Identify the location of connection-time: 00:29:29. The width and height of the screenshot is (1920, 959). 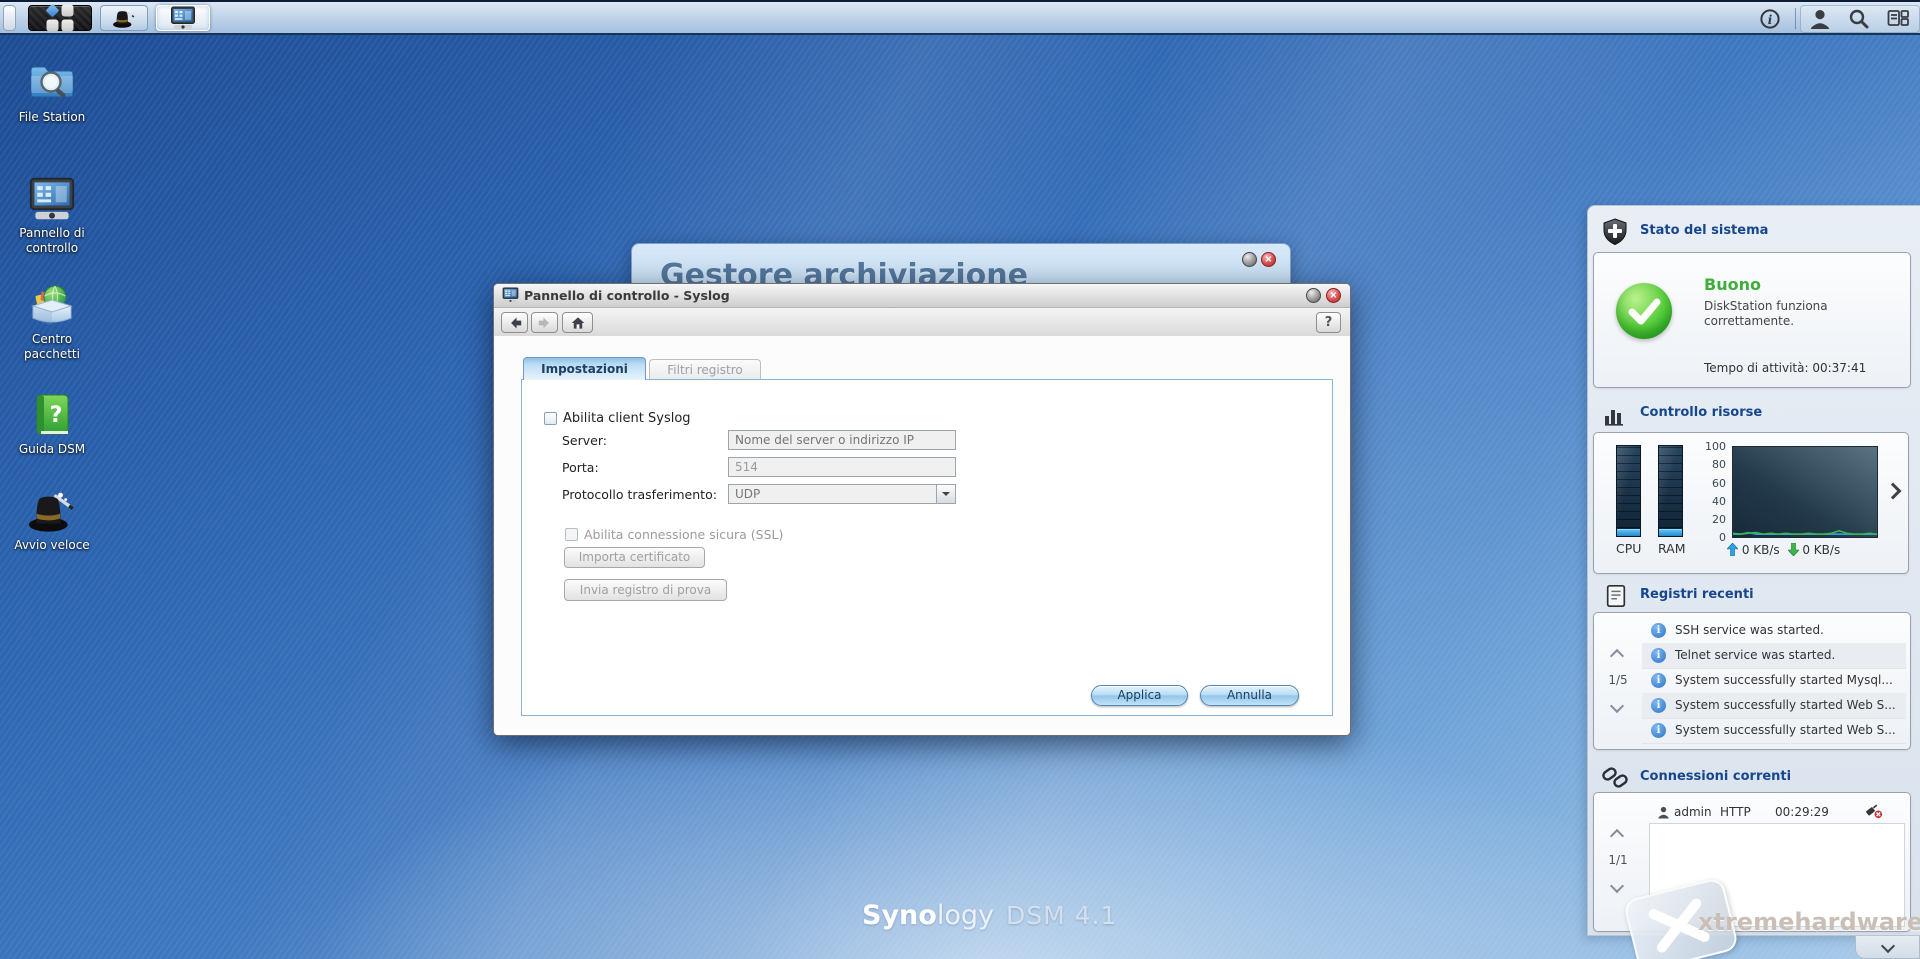
(1802, 812).